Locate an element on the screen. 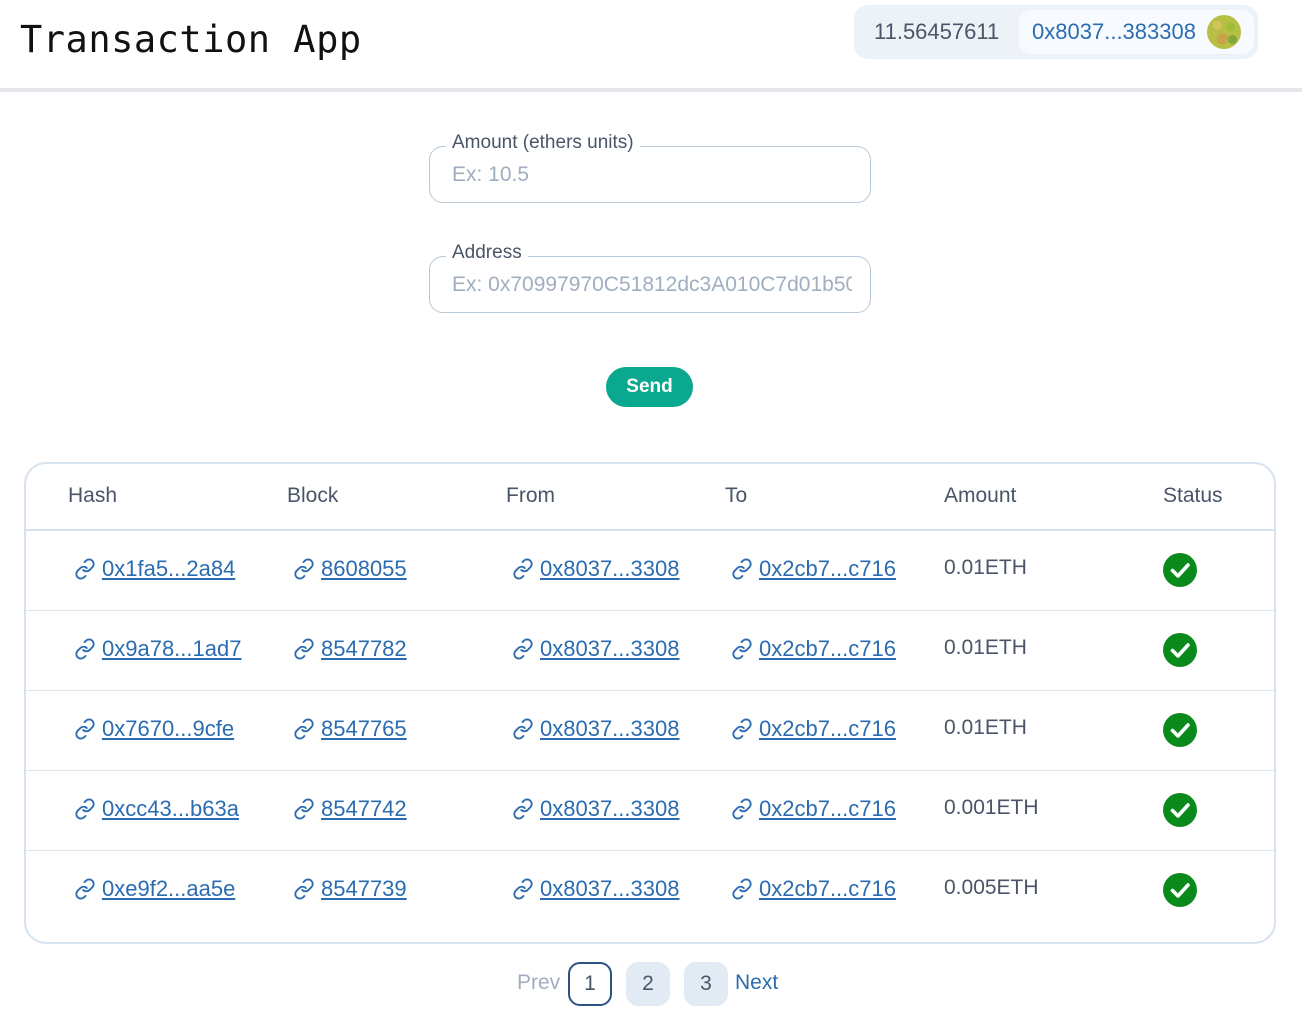  block-cell: 8608055 is located at coordinates (350, 569).